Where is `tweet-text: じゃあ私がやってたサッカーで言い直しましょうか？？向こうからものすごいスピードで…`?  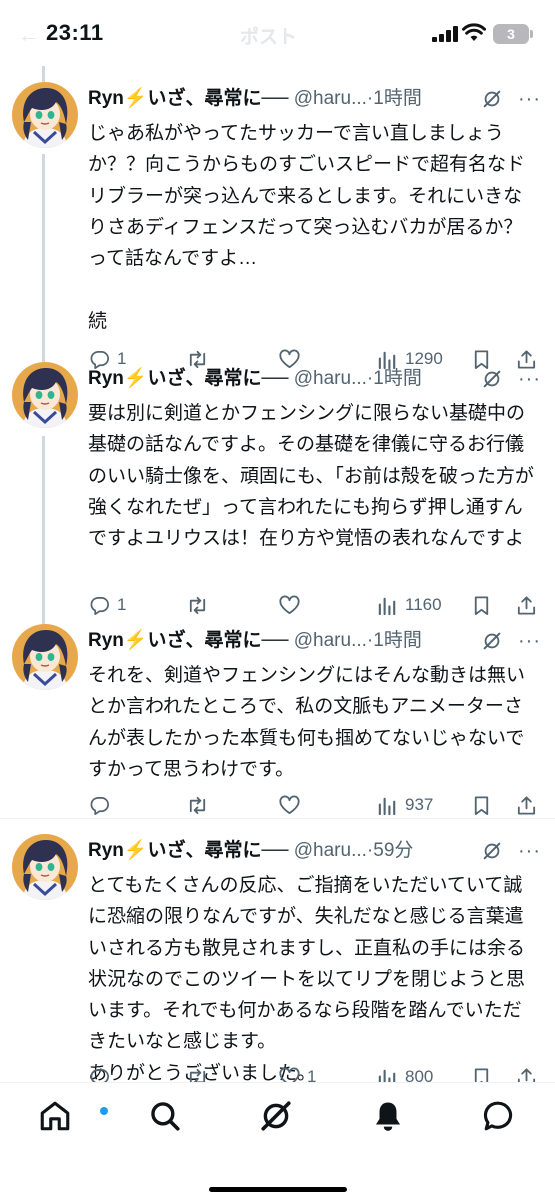
tweet-text: じゃあ私がやってたサッカーで言い直しましょうか？？向こうからものすごいスピードで… is located at coordinates (307, 227).